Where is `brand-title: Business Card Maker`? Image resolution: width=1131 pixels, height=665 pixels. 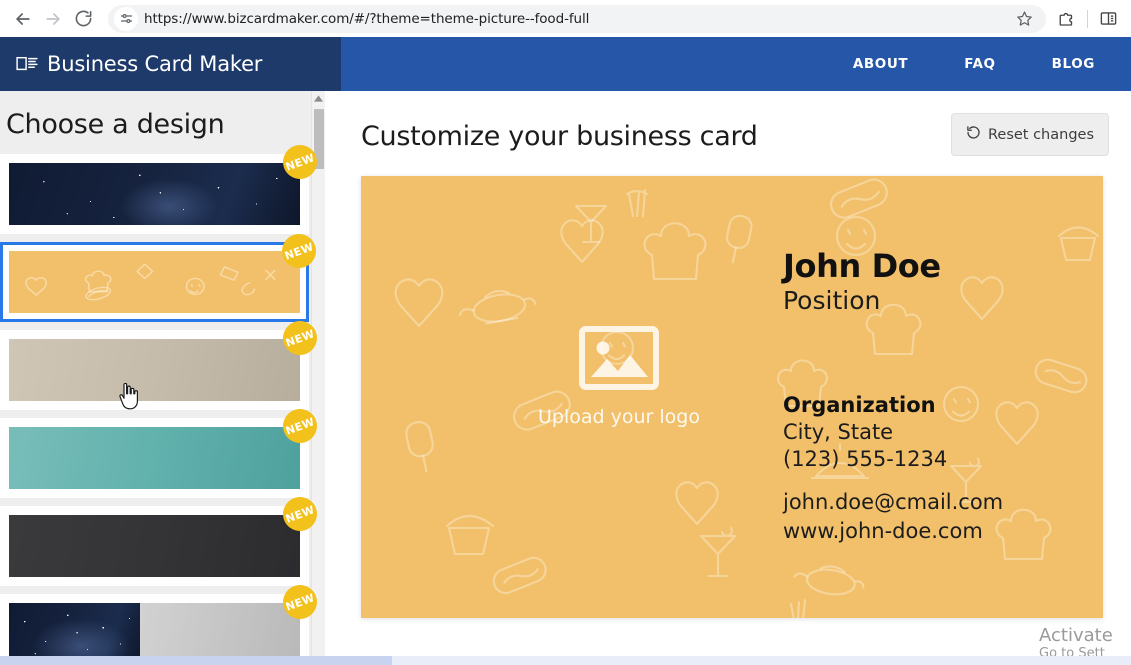
brand-title: Business Card Maker is located at coordinates (155, 64).